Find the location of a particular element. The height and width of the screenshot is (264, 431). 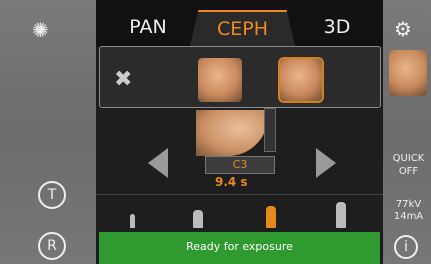

quick-state: OFF is located at coordinates (408, 171).